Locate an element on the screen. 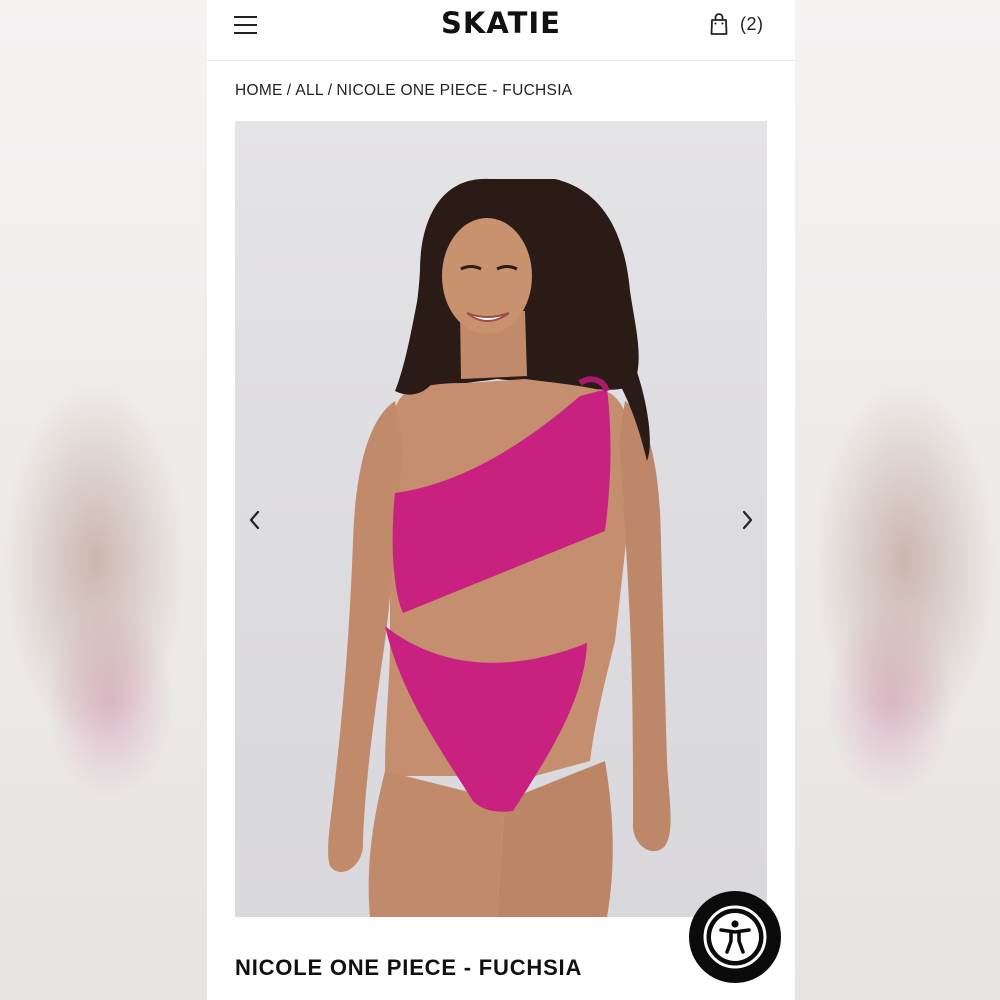 The width and height of the screenshot is (1000, 1000). site-logo: SKATIE is located at coordinates (501, 23).